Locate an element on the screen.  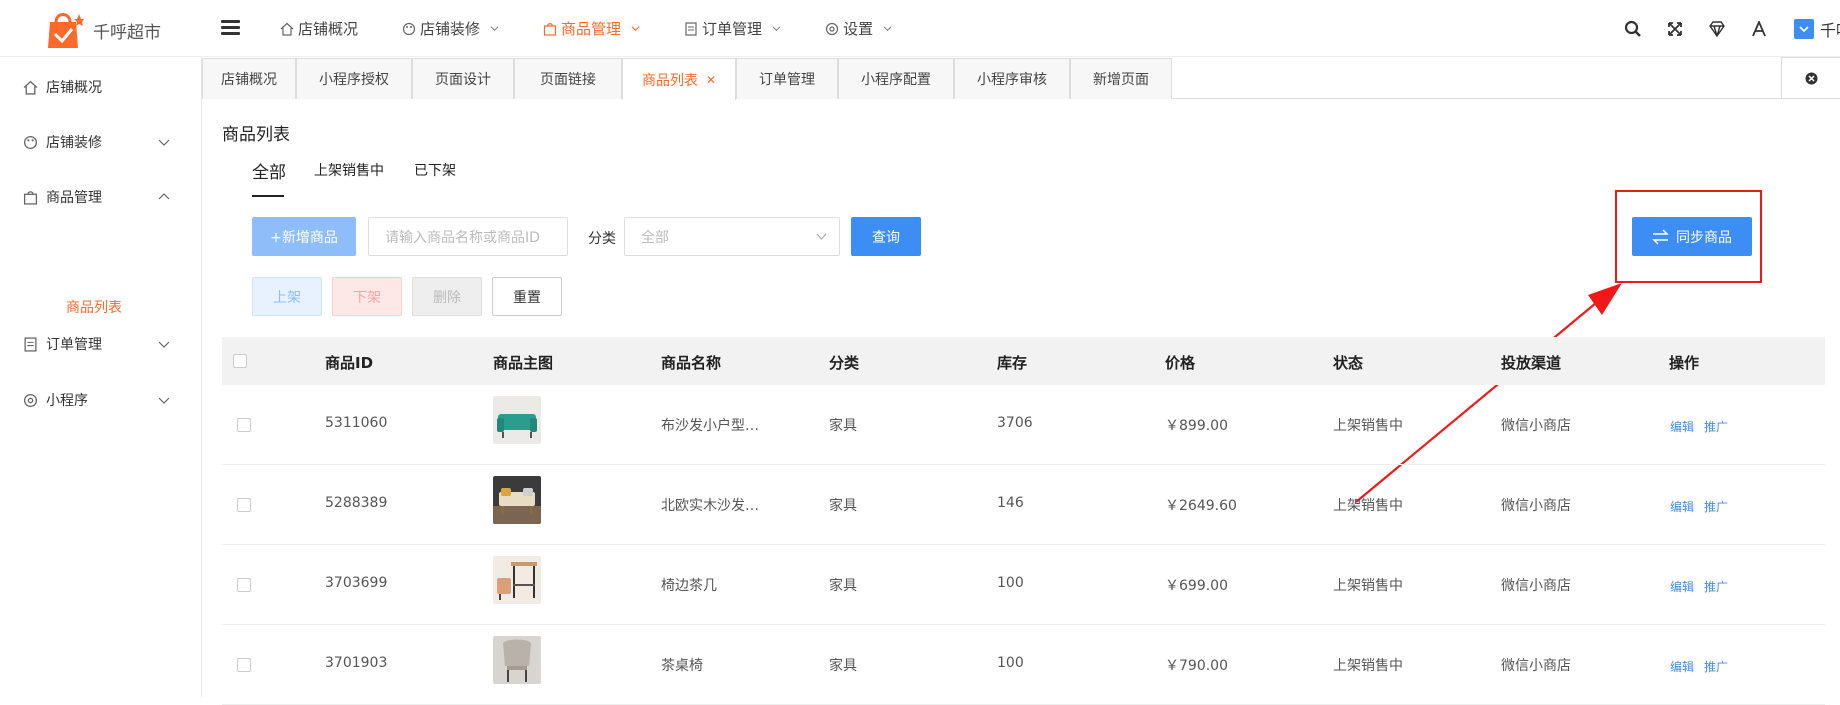
list-button: 上架 is located at coordinates (287, 296).